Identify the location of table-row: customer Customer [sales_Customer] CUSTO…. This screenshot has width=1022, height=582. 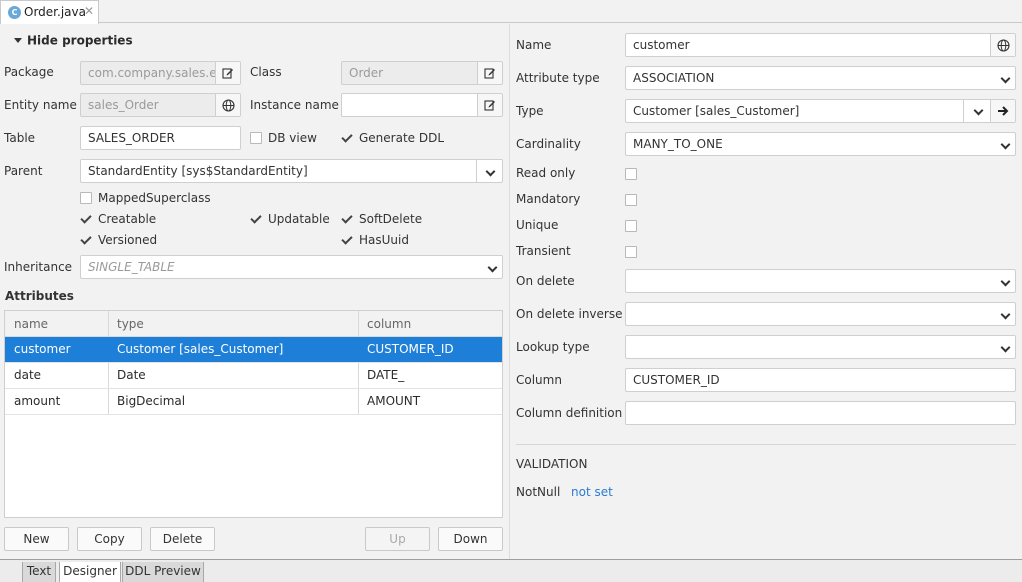
(253, 350).